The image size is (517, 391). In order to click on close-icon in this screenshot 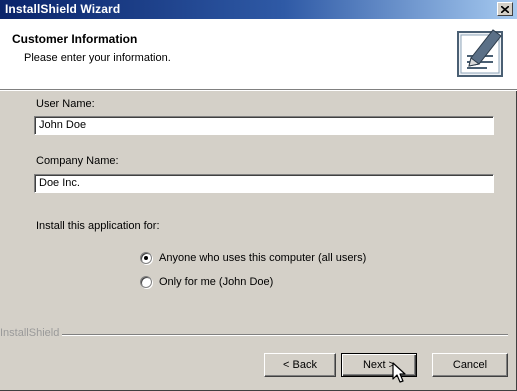, I will do `click(505, 9)`.